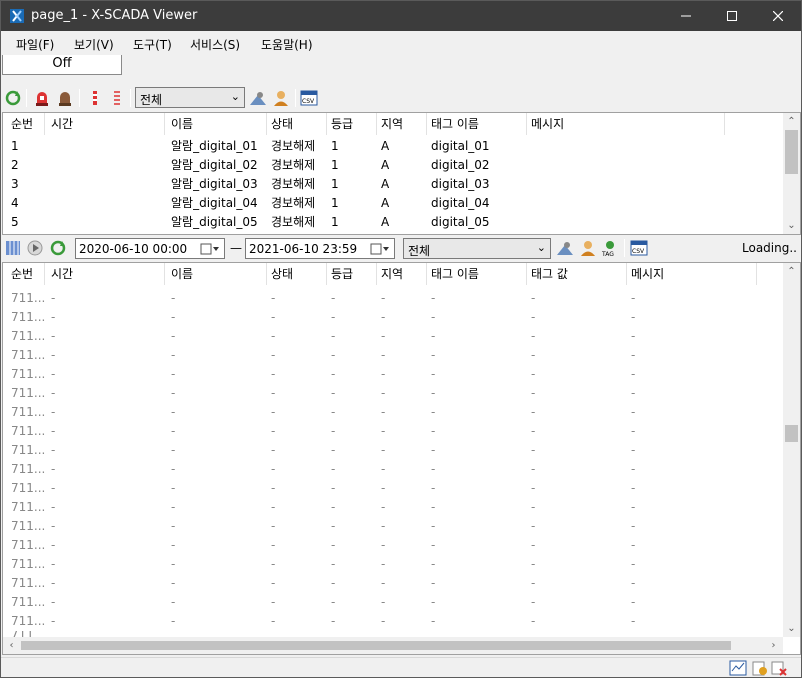 This screenshot has height=678, width=802. What do you see at coordinates (190, 97) in the screenshot?
I see `alarm-filter-select: 전체 ⌄` at bounding box center [190, 97].